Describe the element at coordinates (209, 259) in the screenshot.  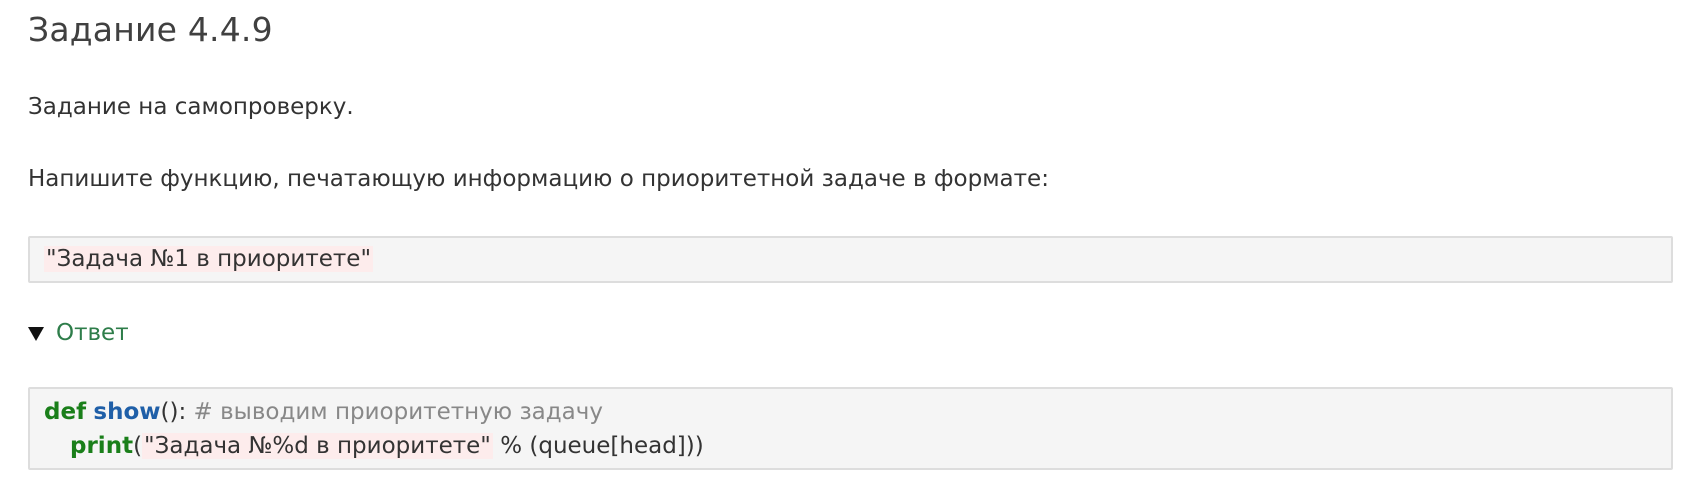
I see `example-output-string: "Задача №1 в приоритете"` at that location.